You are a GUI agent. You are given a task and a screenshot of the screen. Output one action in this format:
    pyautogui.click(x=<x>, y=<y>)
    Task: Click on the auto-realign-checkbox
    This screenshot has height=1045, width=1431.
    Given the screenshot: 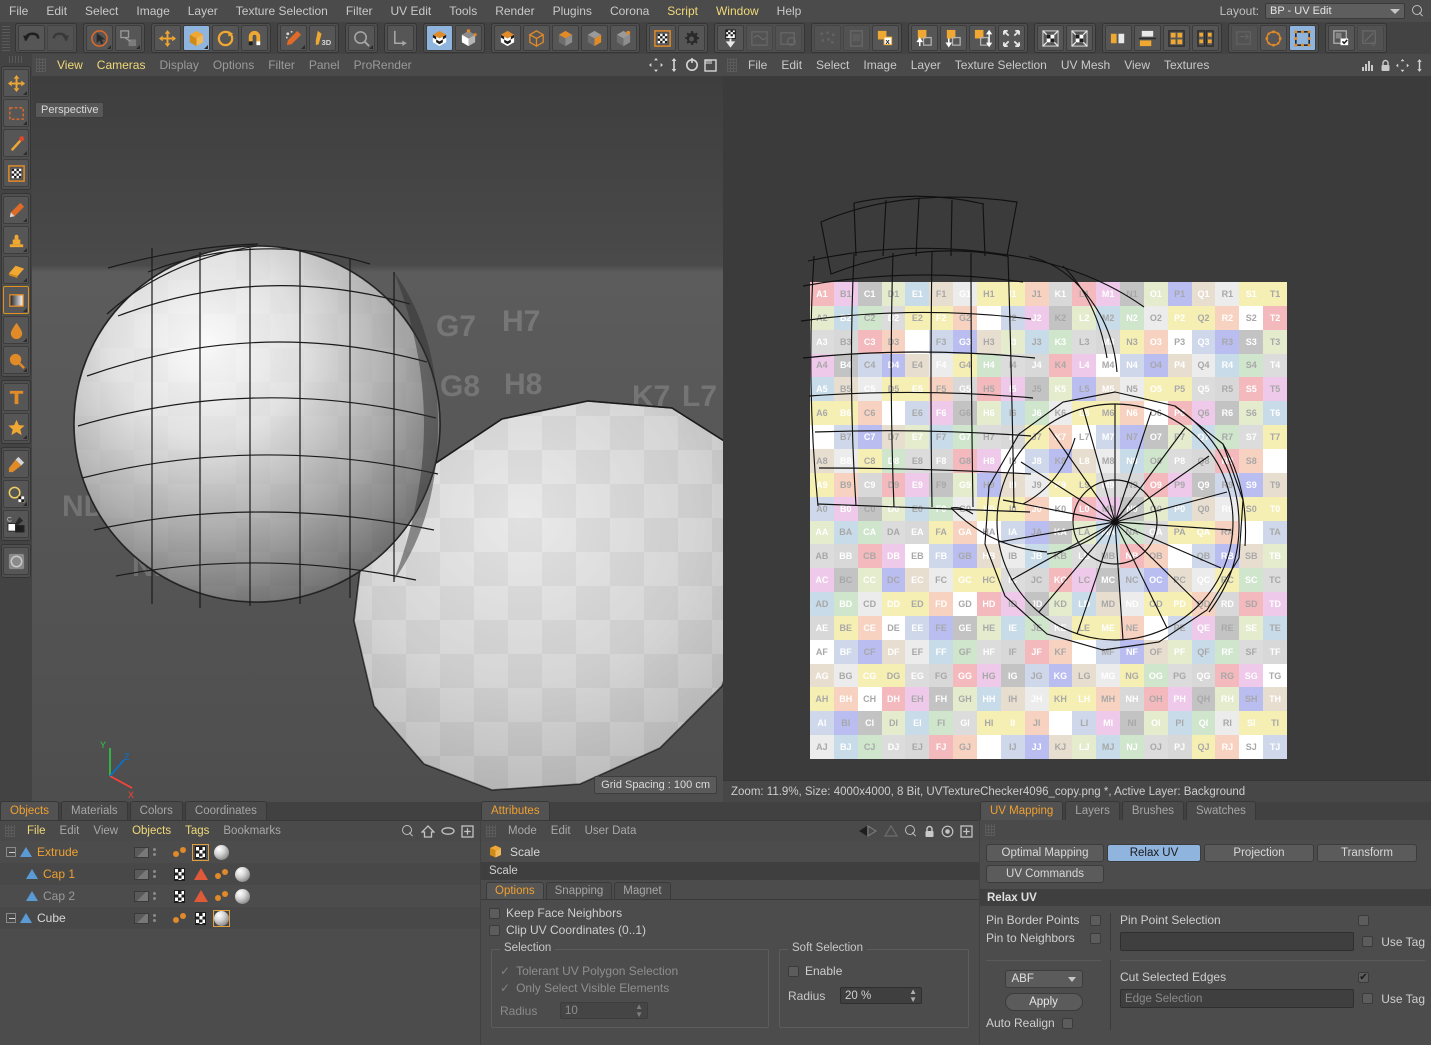 What is the action you would take?
    pyautogui.click(x=1067, y=1023)
    